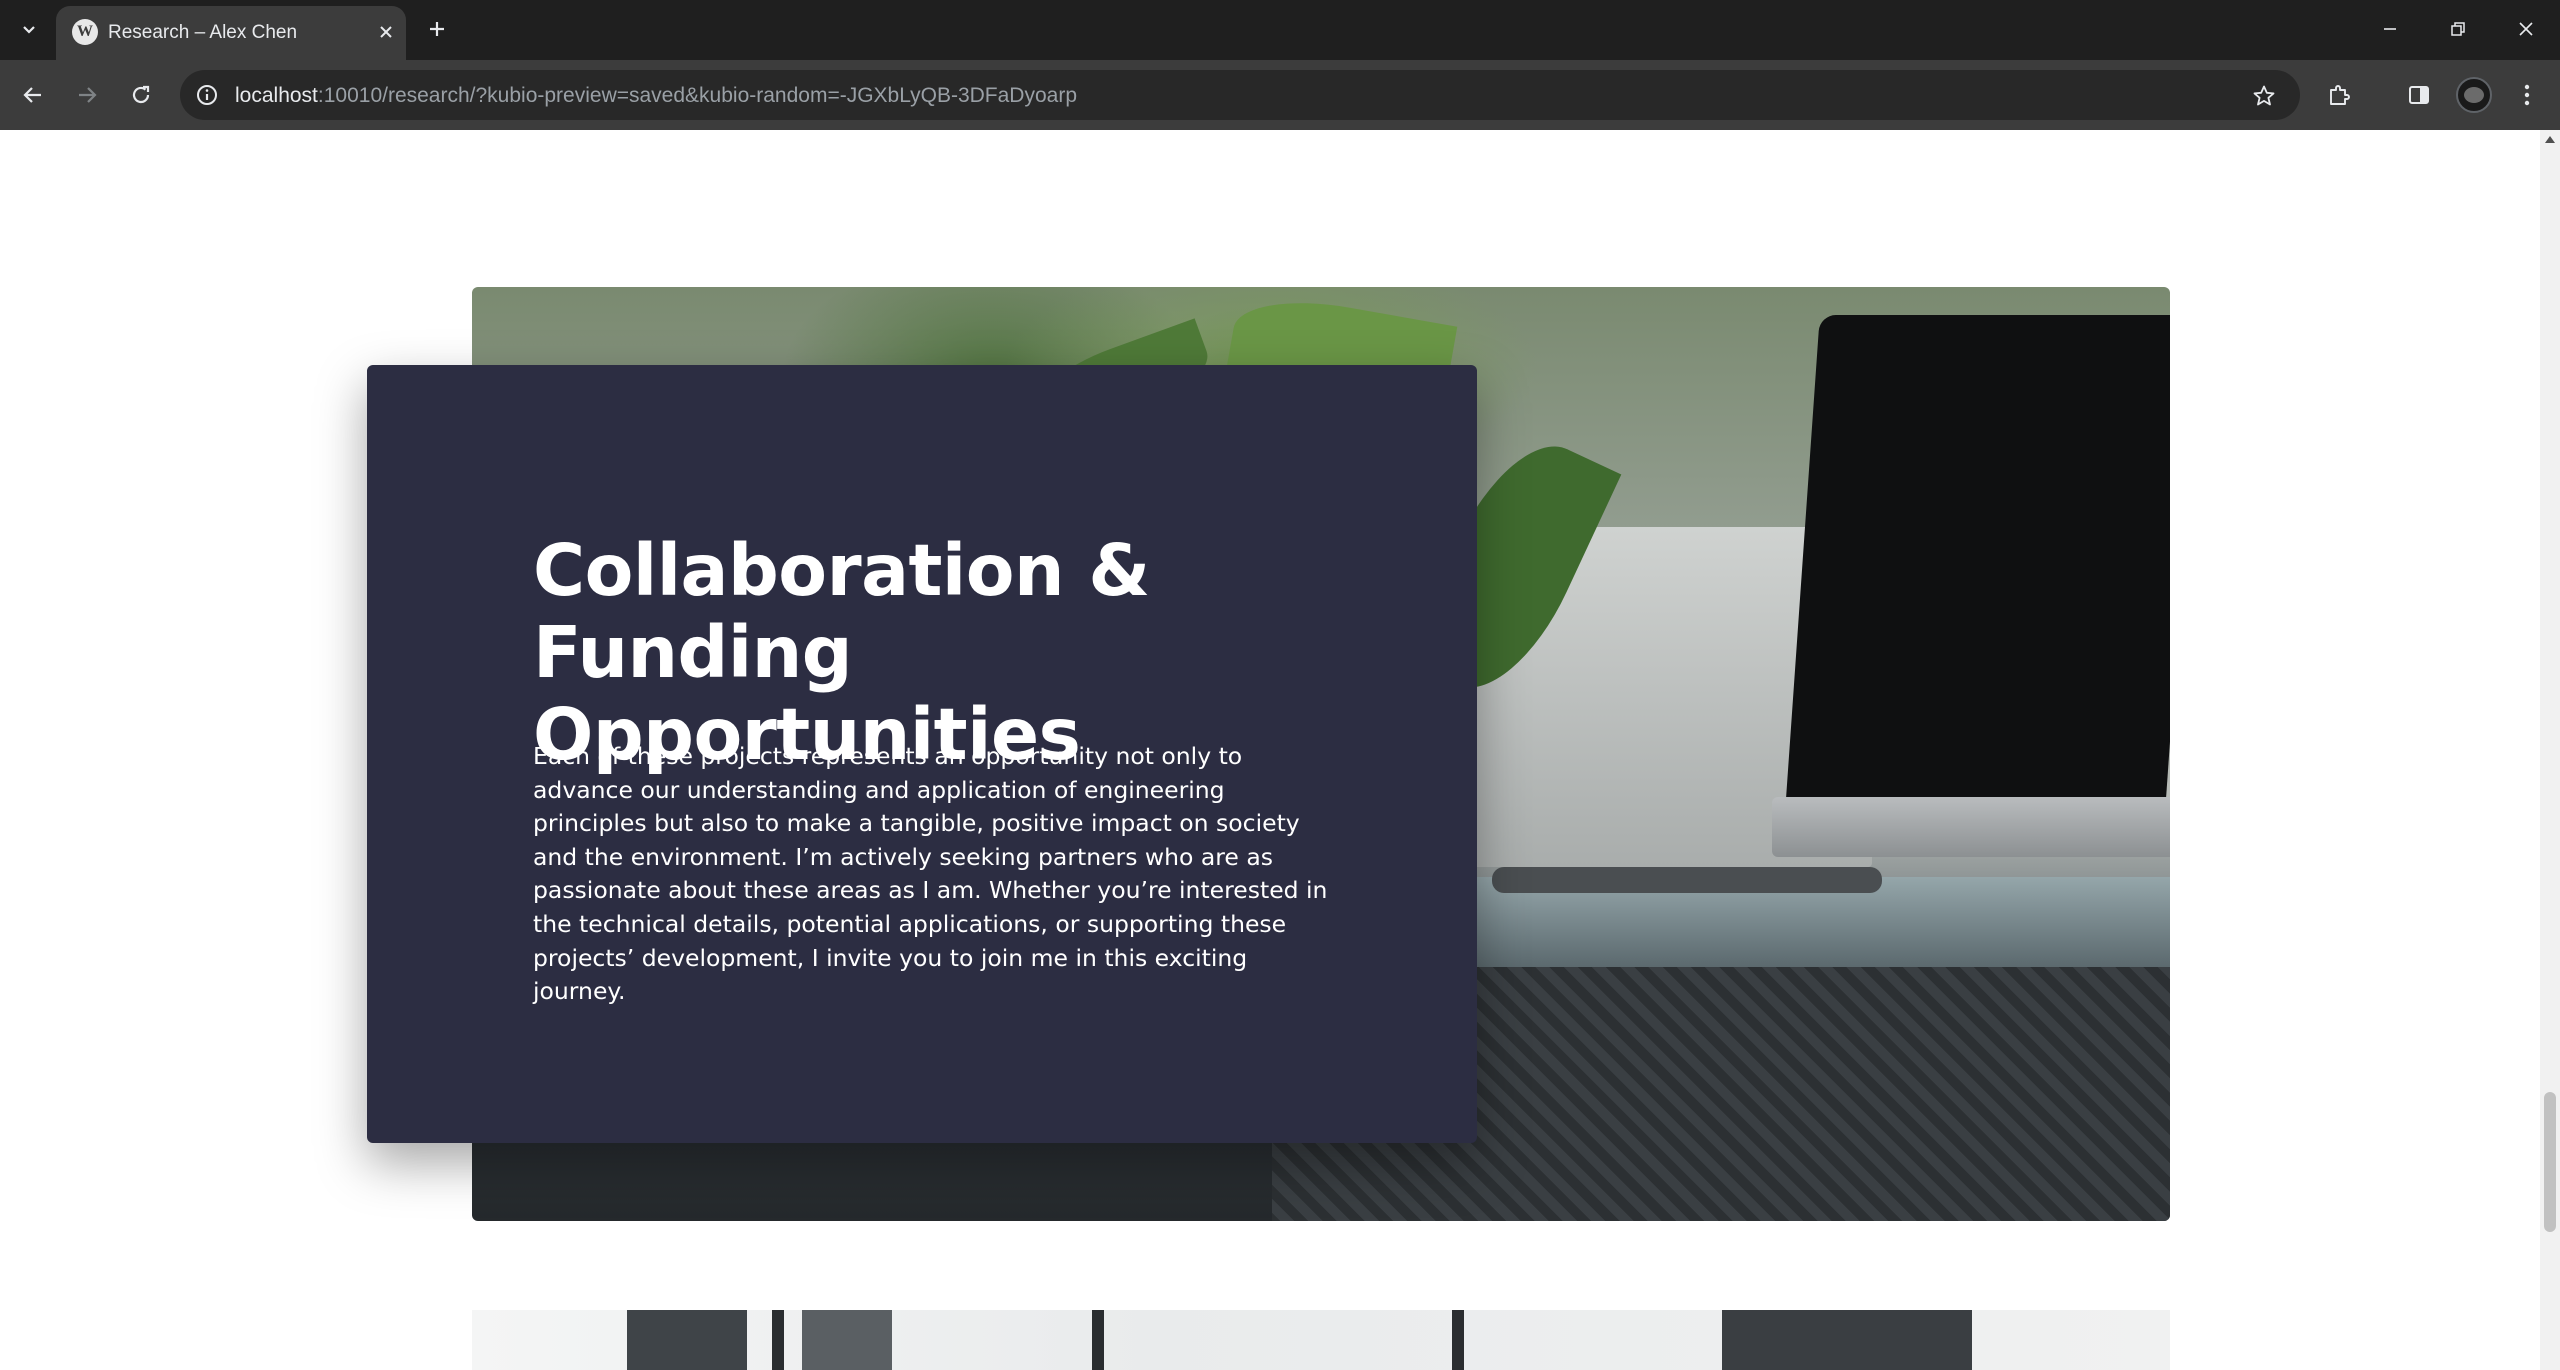 This screenshot has width=2560, height=1370. Describe the element at coordinates (2550, 750) in the screenshot. I see `page-scrollbar` at that location.